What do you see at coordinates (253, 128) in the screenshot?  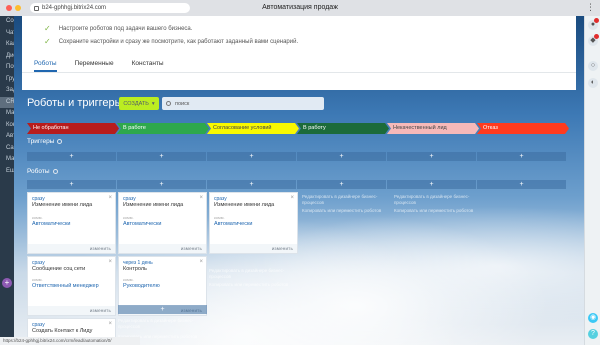 I see `stage-3: Согласование условий` at bounding box center [253, 128].